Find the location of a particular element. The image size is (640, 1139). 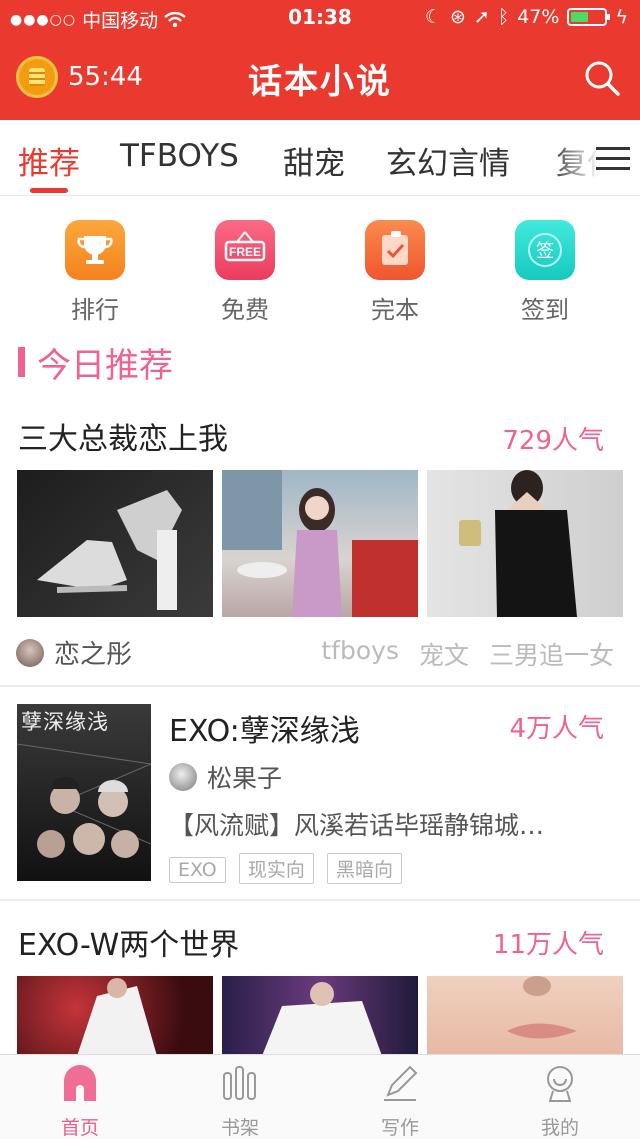

book-tags: EXO 现实向 黑暗向 is located at coordinates (289, 868).